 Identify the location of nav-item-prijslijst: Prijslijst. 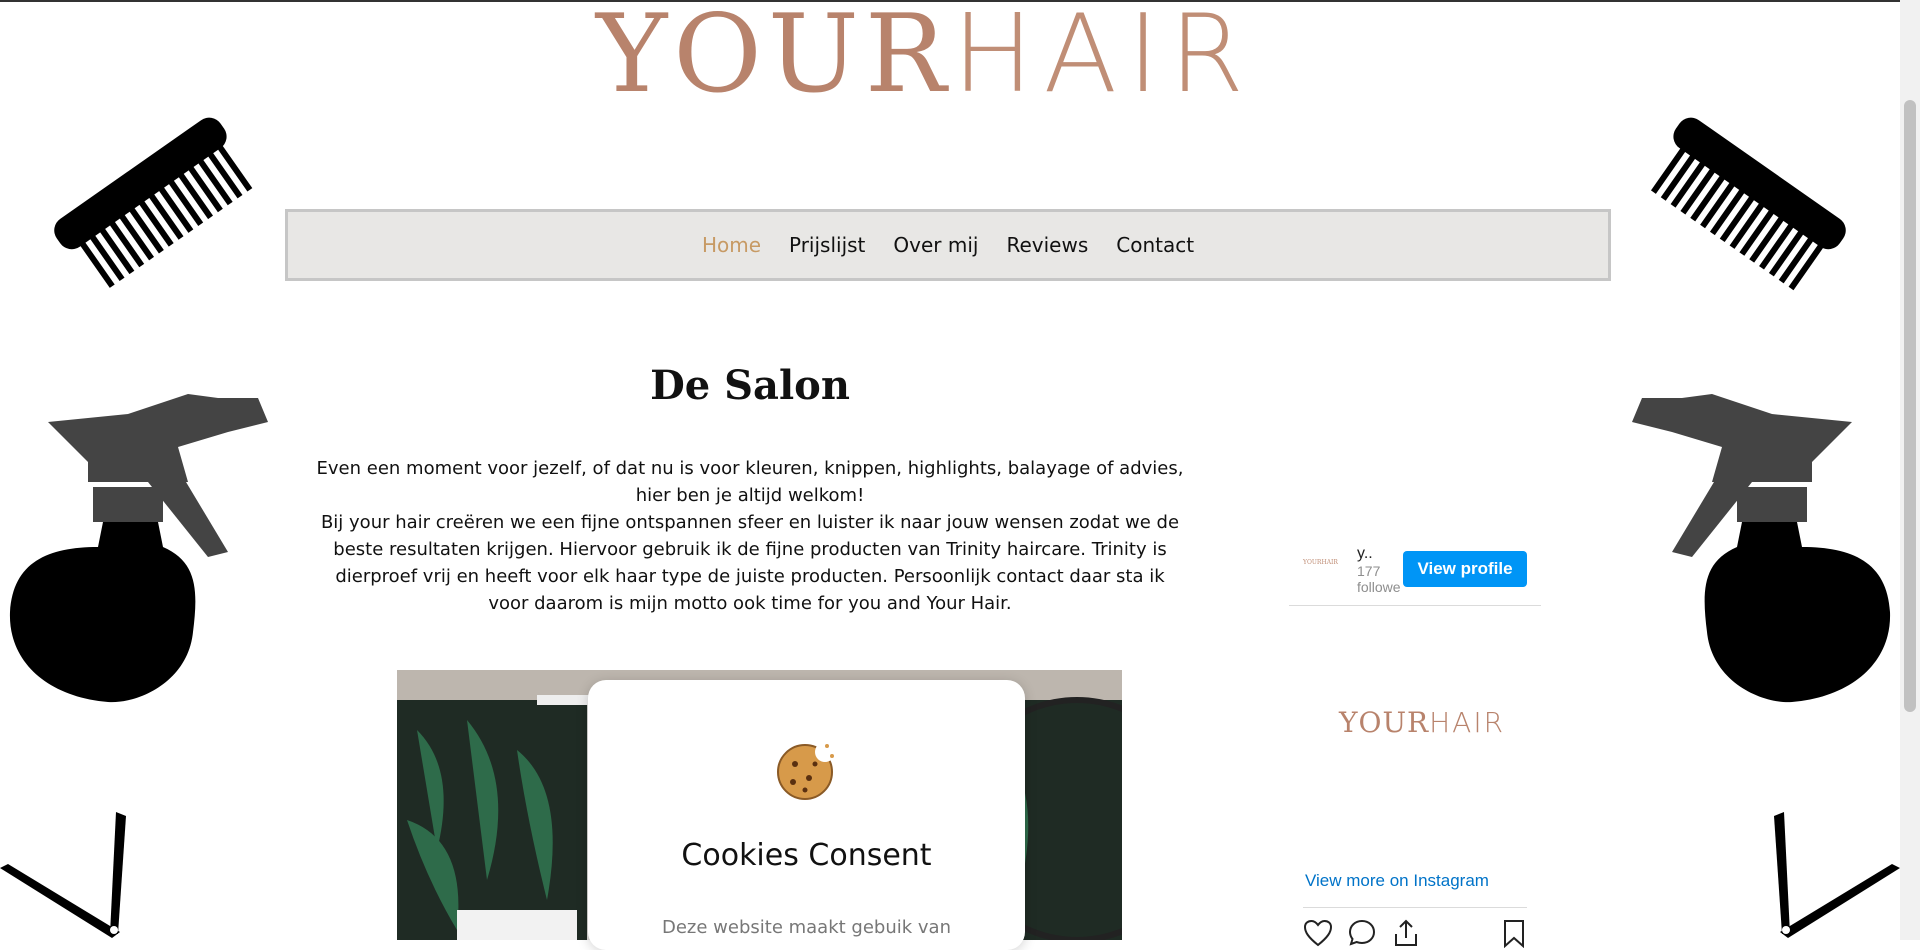
(827, 245).